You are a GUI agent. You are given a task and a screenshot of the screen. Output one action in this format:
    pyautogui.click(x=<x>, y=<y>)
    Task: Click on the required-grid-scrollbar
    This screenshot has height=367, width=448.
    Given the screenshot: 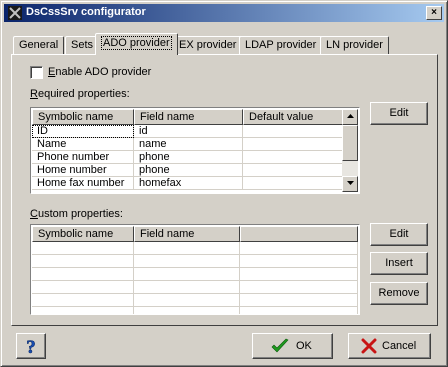 What is the action you would take?
    pyautogui.click(x=350, y=150)
    